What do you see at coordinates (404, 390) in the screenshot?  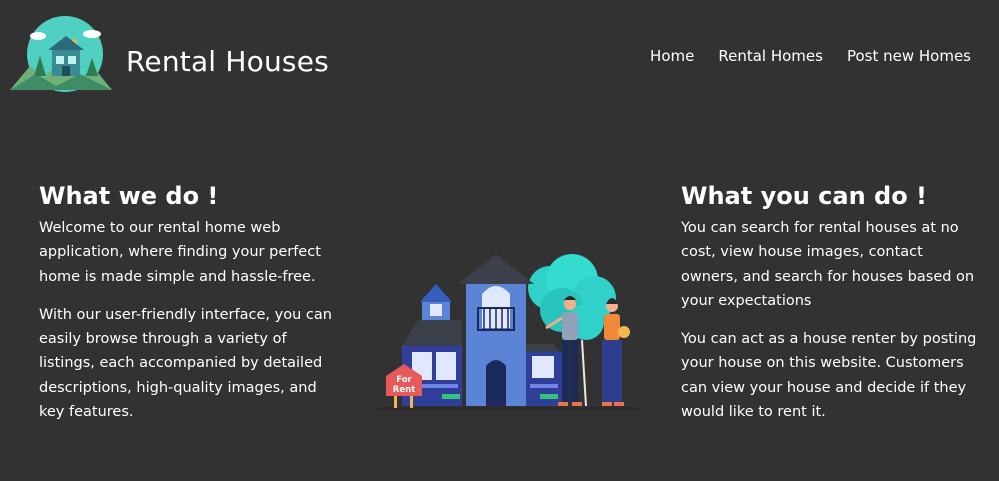 I see `sign-text-rent: Rent` at bounding box center [404, 390].